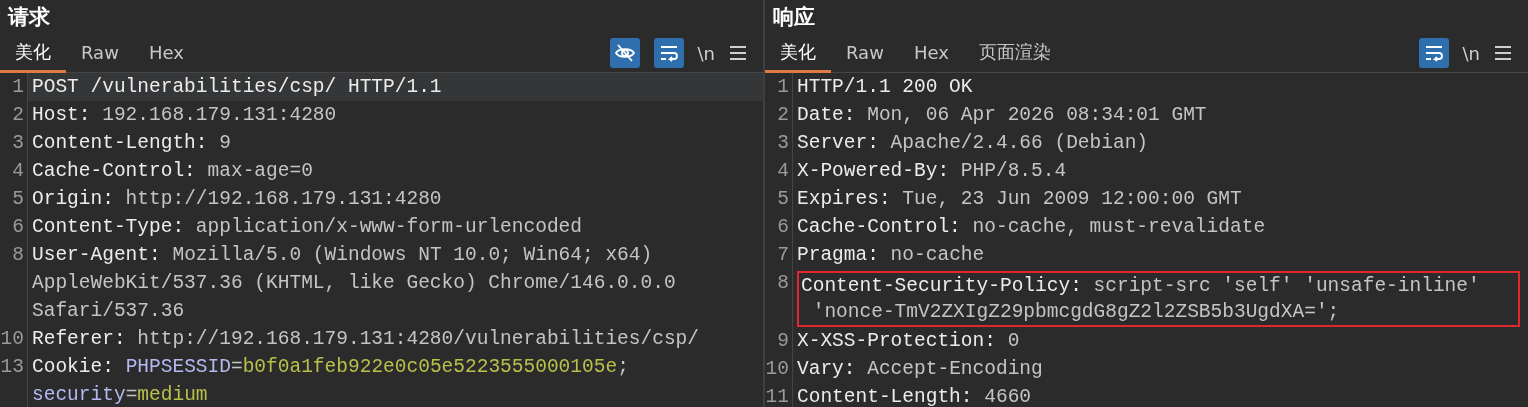 The height and width of the screenshot is (407, 1528). What do you see at coordinates (73, 199) in the screenshot?
I see `code-text: Origin:` at bounding box center [73, 199].